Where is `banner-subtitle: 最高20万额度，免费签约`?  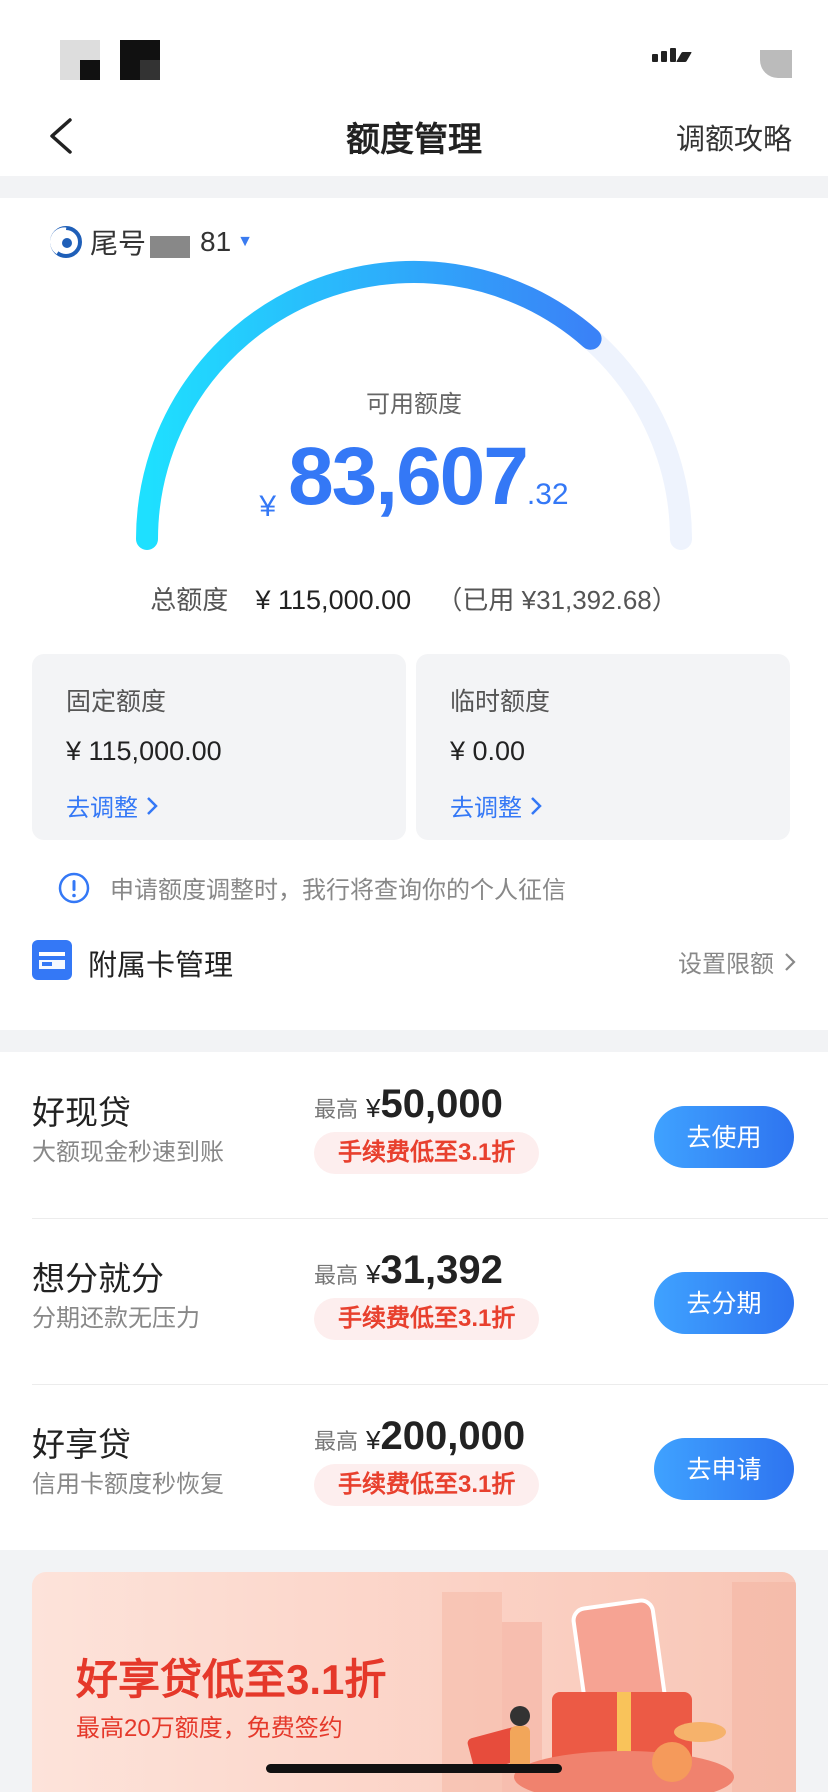
banner-subtitle: 最高20万额度，免费签约 is located at coordinates (209, 1728).